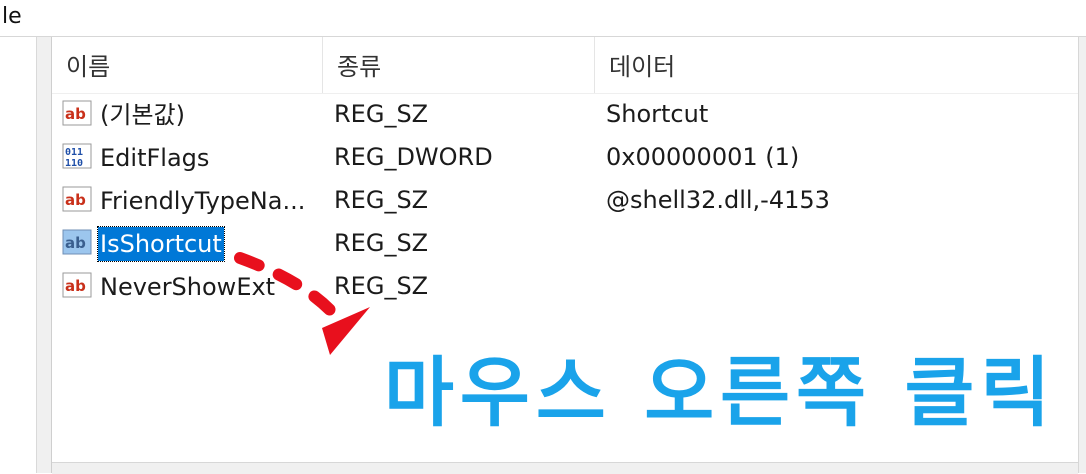 The width and height of the screenshot is (1086, 474). What do you see at coordinates (836, 65) in the screenshot?
I see `column-header-data: 데이터` at bounding box center [836, 65].